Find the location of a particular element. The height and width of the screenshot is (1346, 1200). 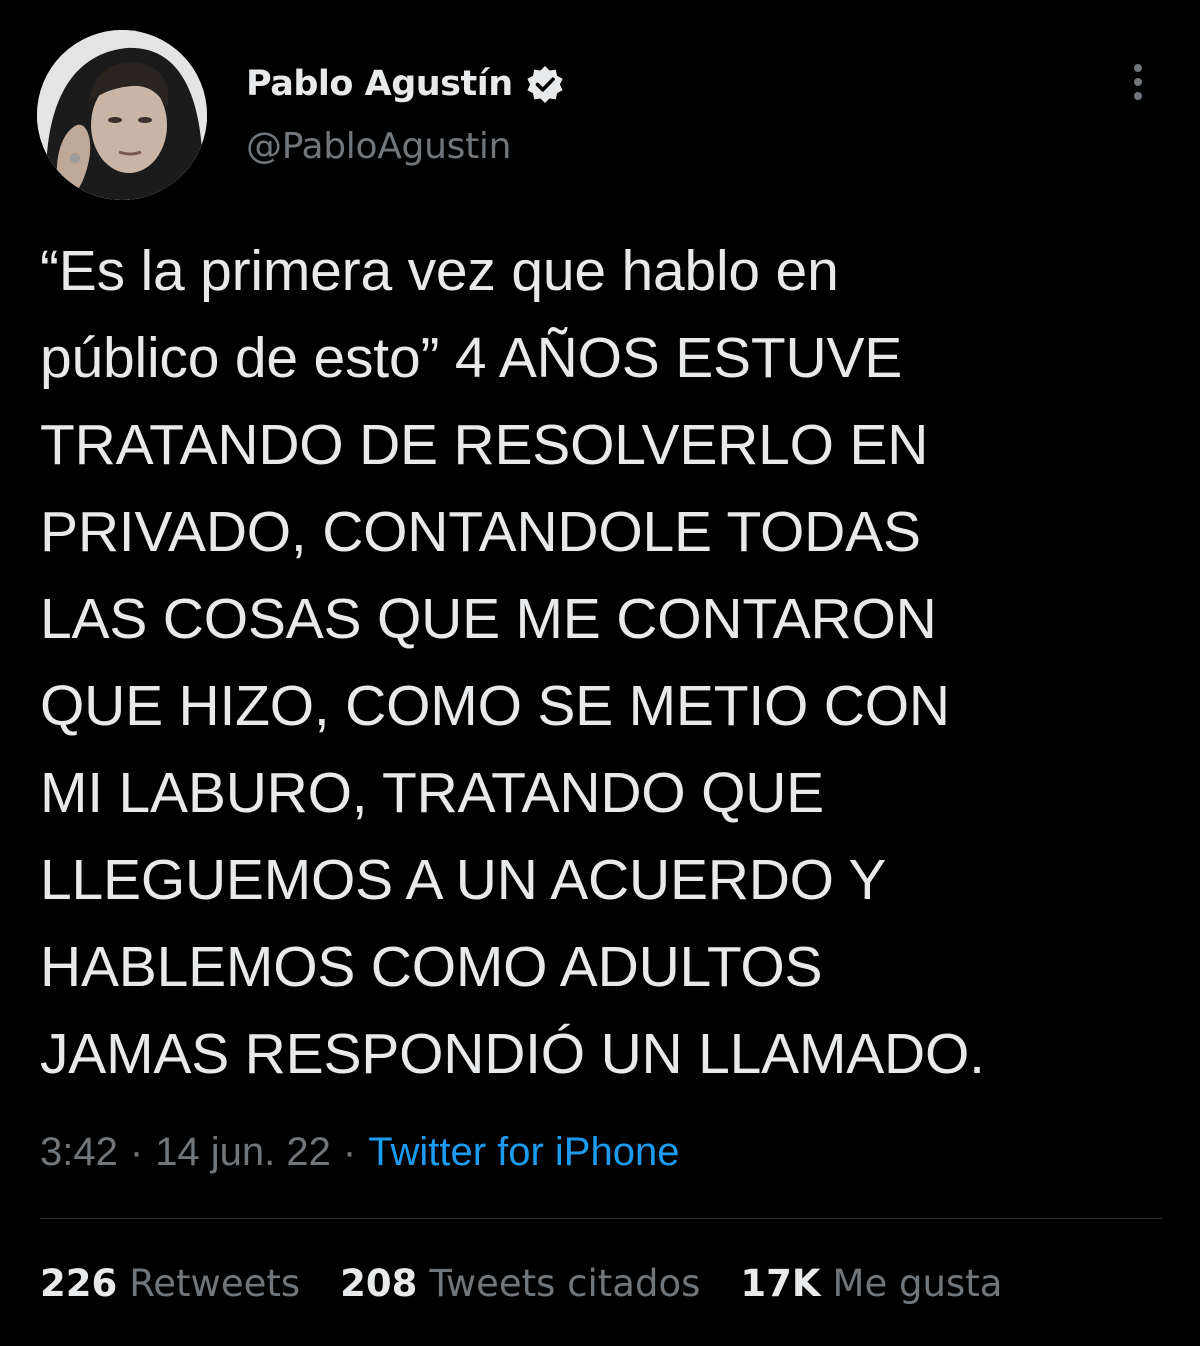

quote-tweets-stat: 208 Tweets citados is located at coordinates (520, 1283).